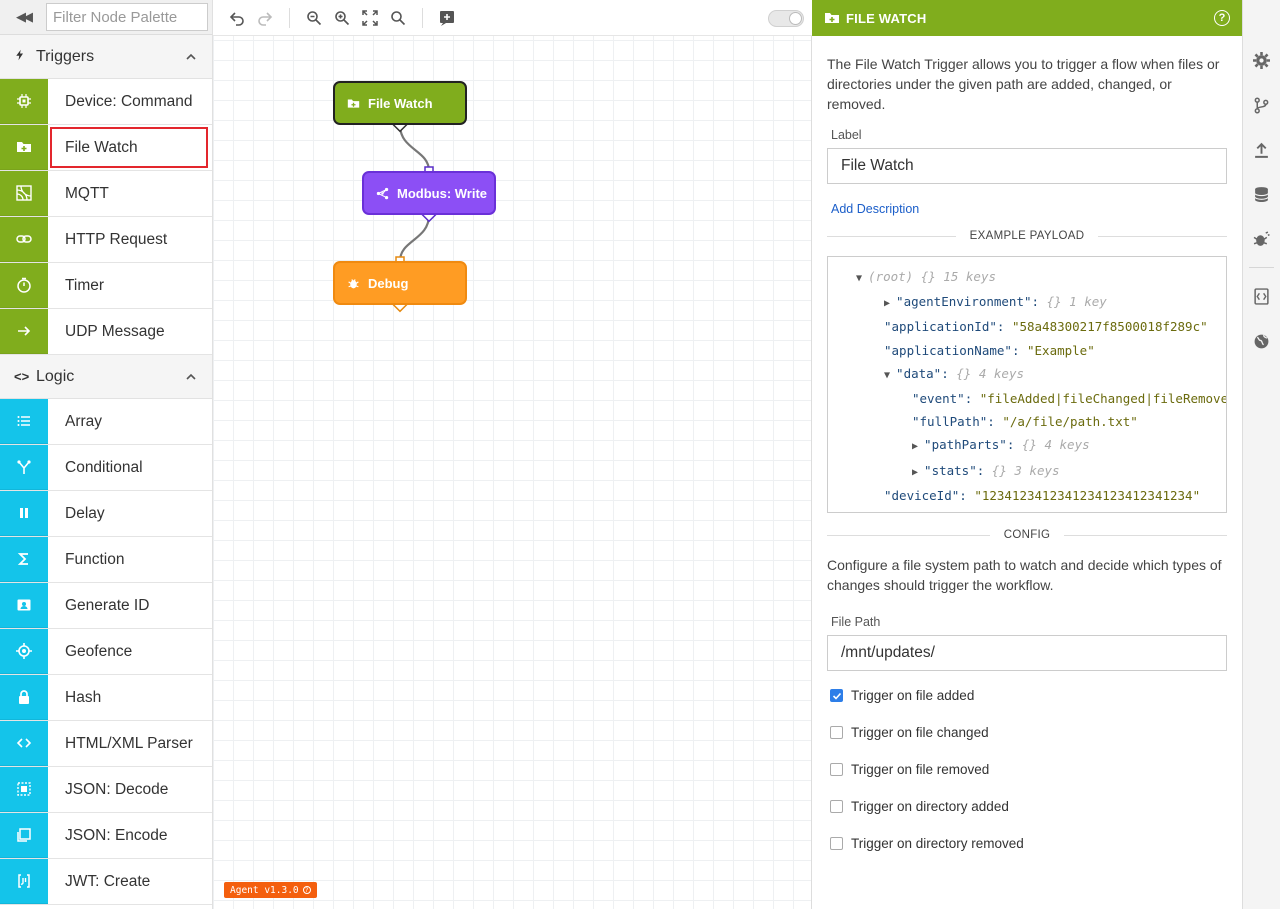 This screenshot has height=909, width=1280. Describe the element at coordinates (1041, 374) in the screenshot. I see `payload-line: ▼ "data": {} 4 keys` at that location.